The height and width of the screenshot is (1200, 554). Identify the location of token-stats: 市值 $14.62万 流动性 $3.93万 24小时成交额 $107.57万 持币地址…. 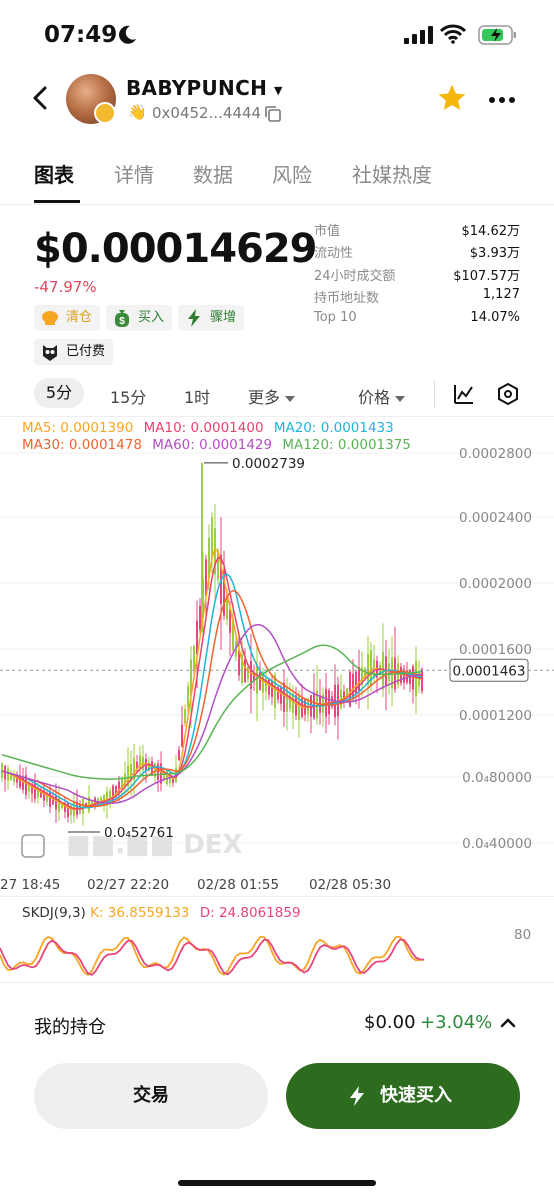
(417, 276).